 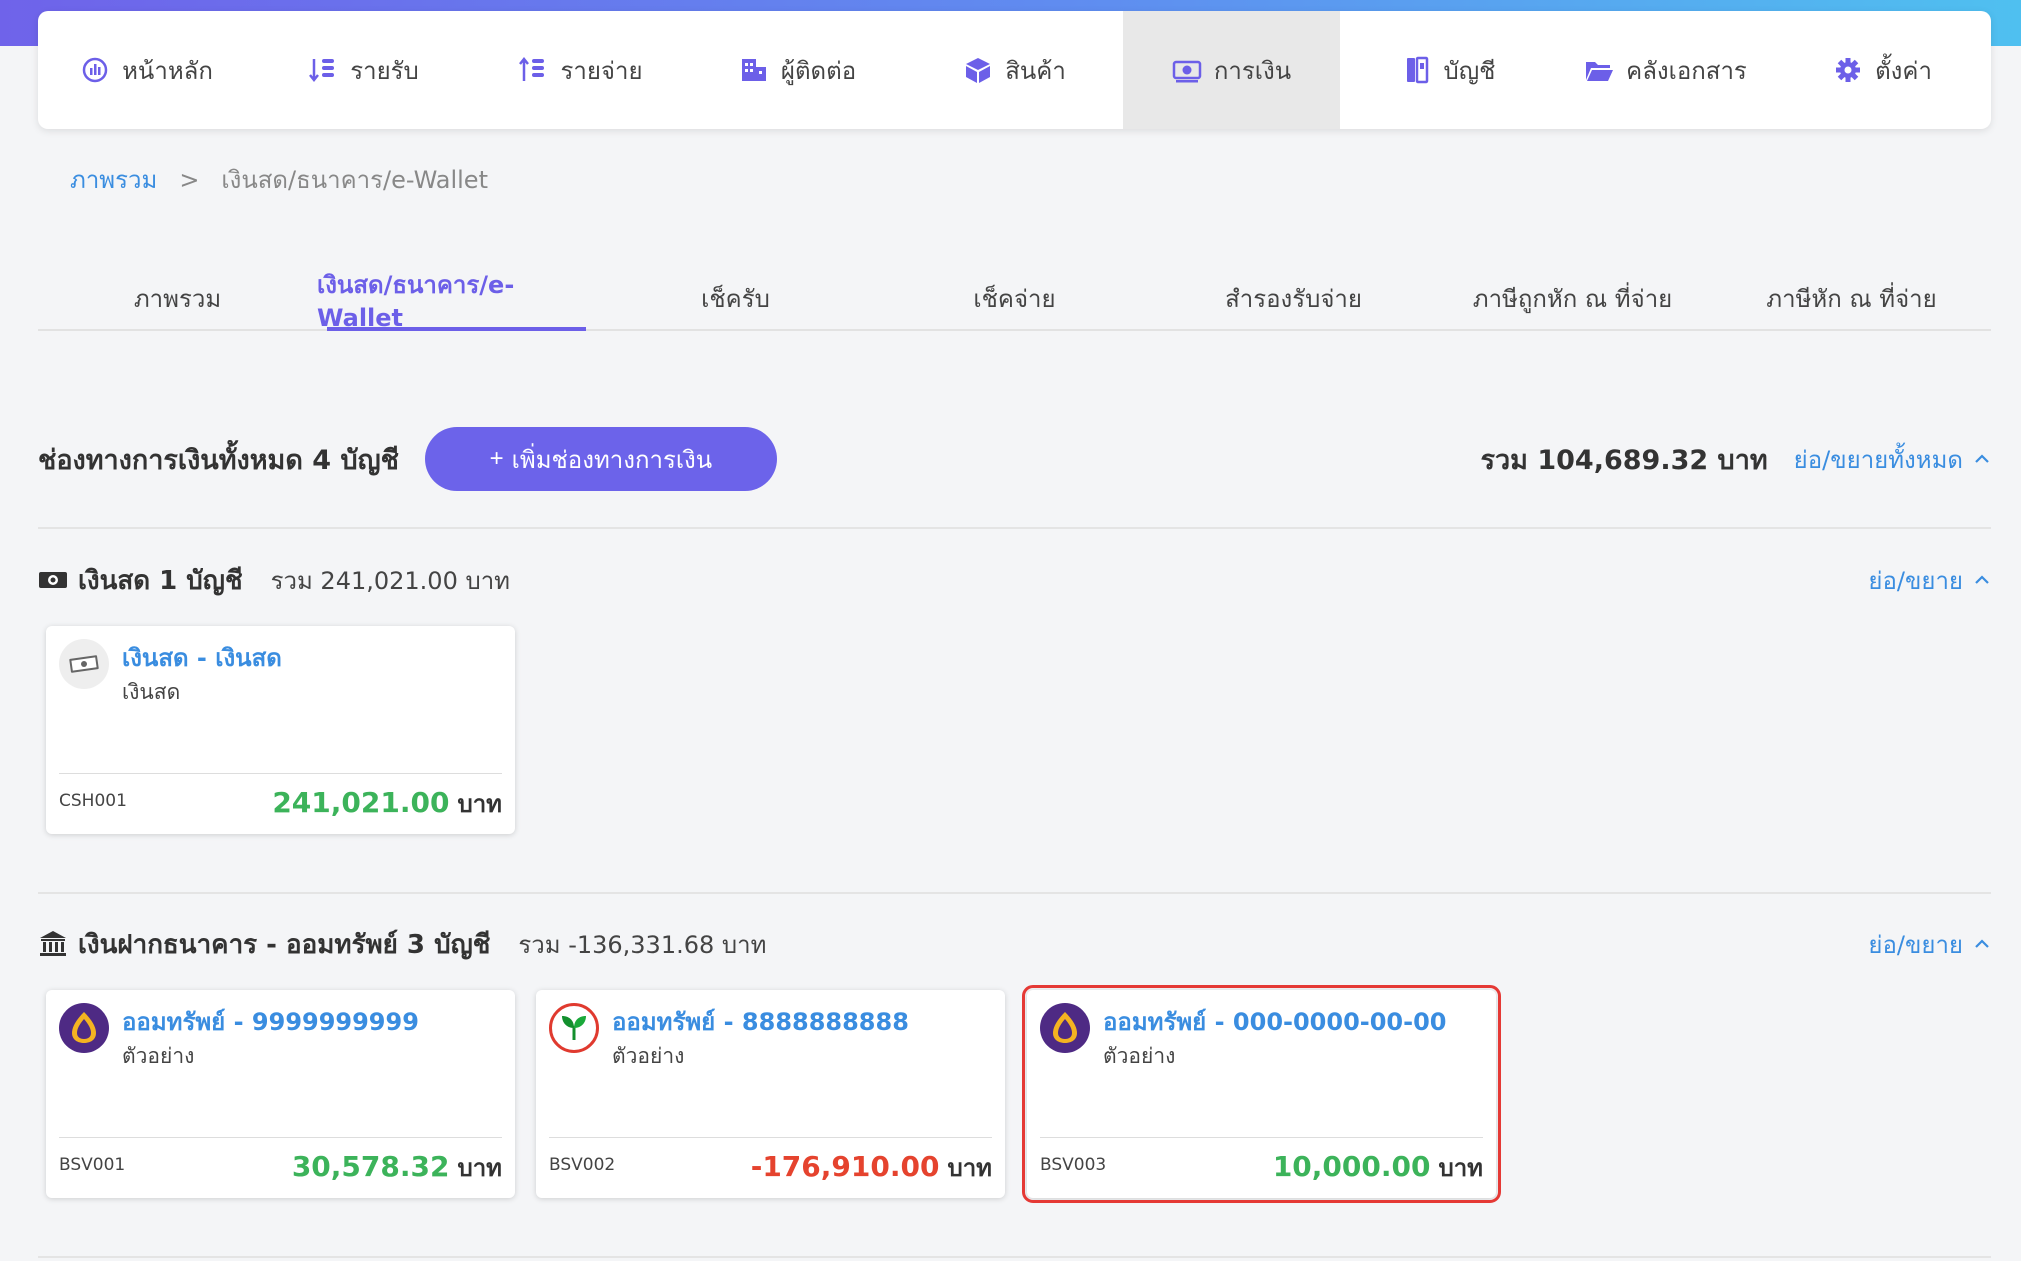 What do you see at coordinates (1252, 70) in the screenshot?
I see `nav-label: การเงิน` at bounding box center [1252, 70].